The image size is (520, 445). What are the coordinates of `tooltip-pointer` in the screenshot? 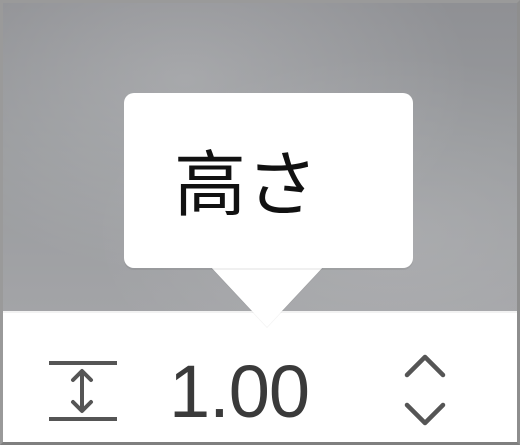 It's located at (267, 296).